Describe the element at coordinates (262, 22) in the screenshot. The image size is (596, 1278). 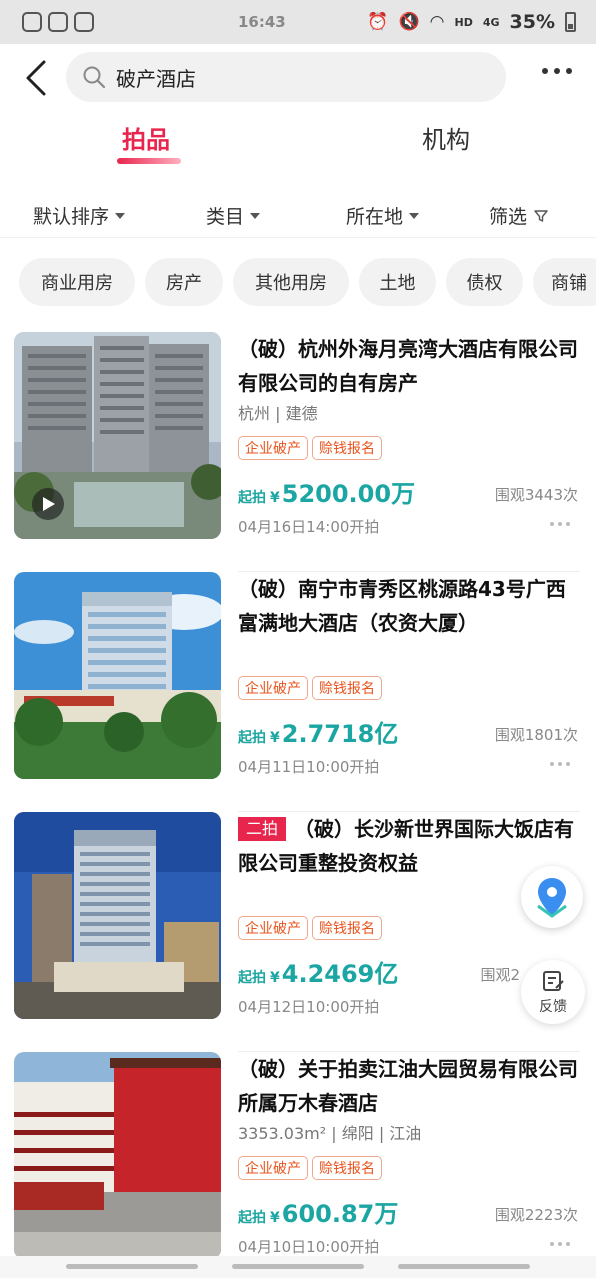
I see `status-time: 16:43` at that location.